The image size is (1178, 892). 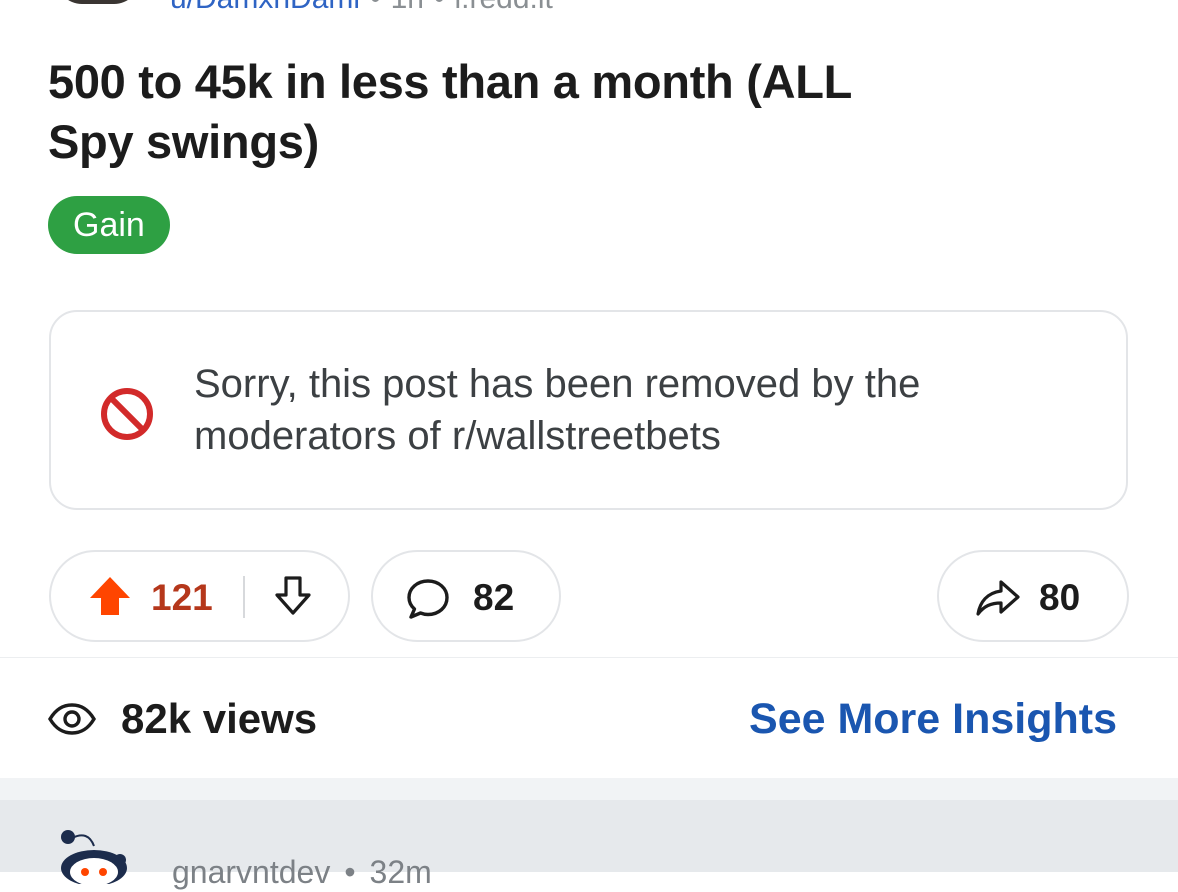 What do you see at coordinates (589, 845) in the screenshot?
I see `comment-preview: gnarvntdev • 32m` at bounding box center [589, 845].